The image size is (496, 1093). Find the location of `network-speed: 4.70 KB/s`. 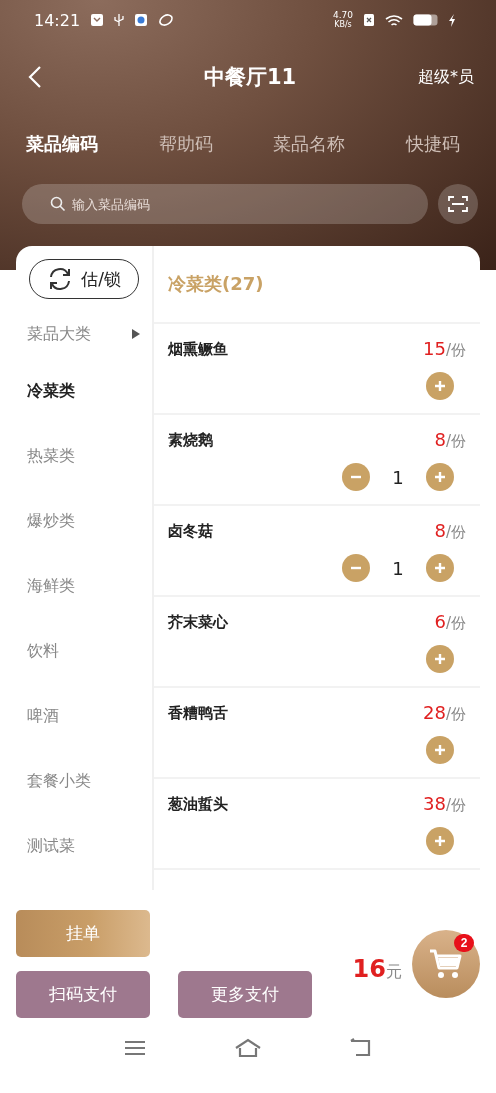

network-speed: 4.70 KB/s is located at coordinates (342, 20).